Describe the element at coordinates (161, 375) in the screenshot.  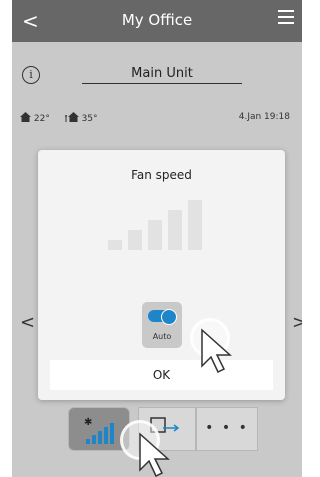
I see `ok-button: OK` at that location.